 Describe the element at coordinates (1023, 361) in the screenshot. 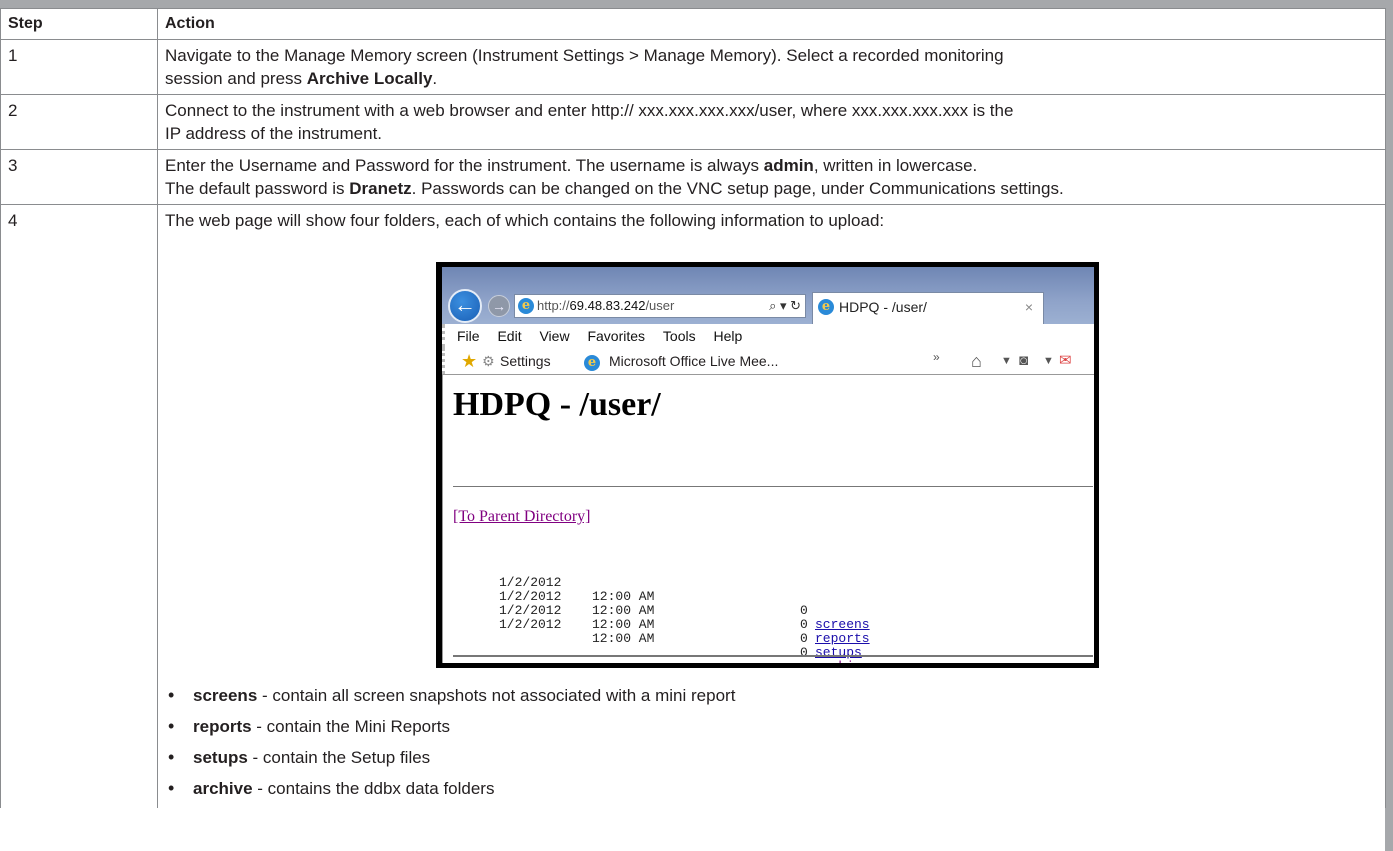

I see `rss-feed-icon: ◙` at that location.